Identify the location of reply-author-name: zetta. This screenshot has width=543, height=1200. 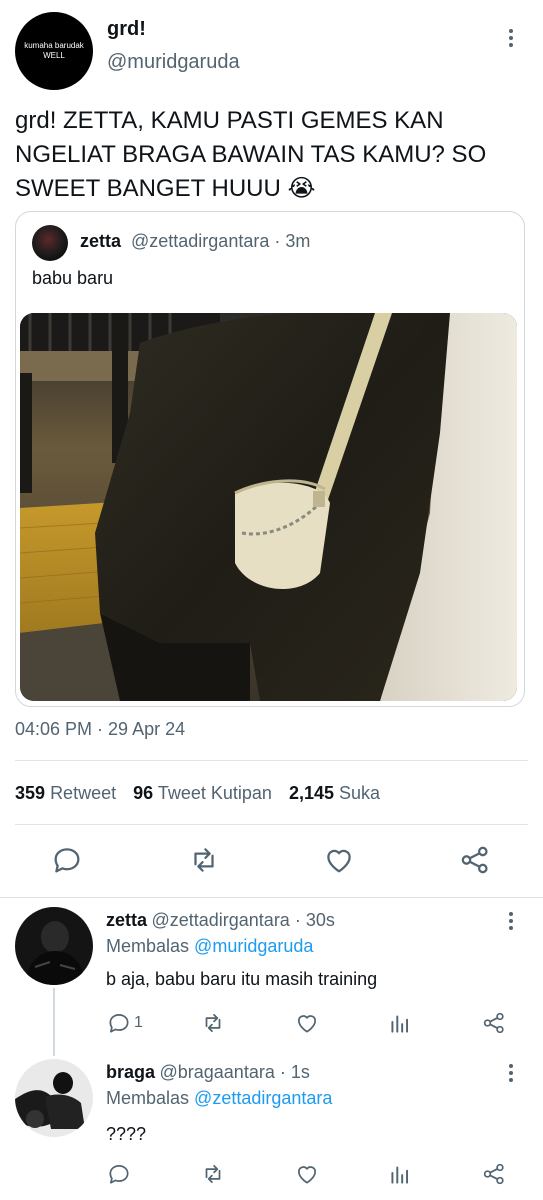
(126, 920).